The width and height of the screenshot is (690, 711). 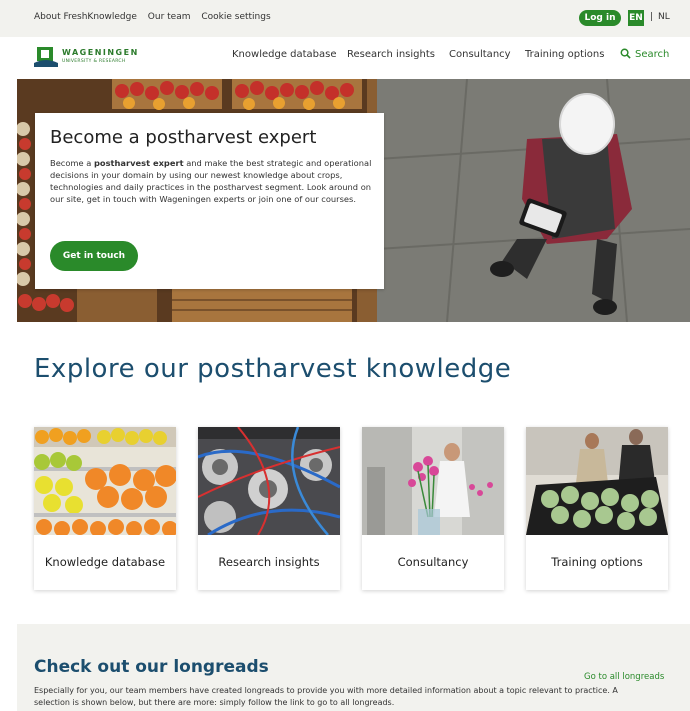 I want to click on tile-label: Research insights, so click(x=269, y=562).